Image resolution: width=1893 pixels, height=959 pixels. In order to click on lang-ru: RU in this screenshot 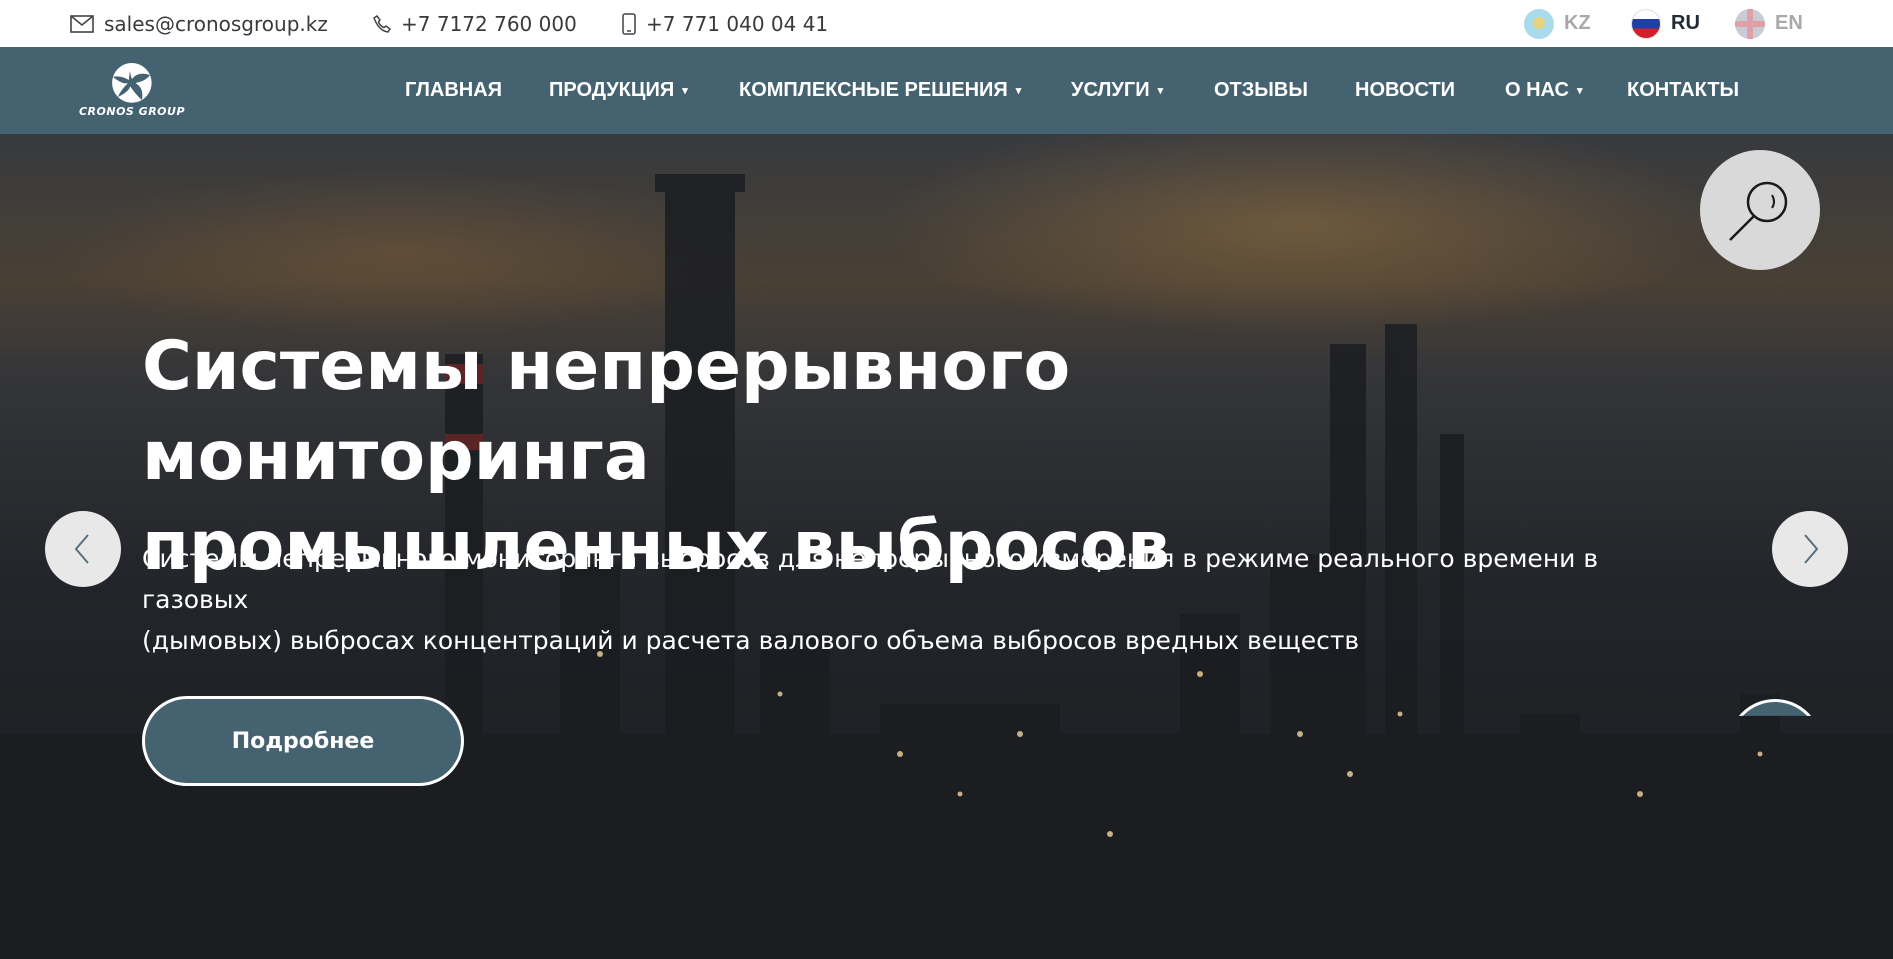, I will do `click(1665, 23)`.